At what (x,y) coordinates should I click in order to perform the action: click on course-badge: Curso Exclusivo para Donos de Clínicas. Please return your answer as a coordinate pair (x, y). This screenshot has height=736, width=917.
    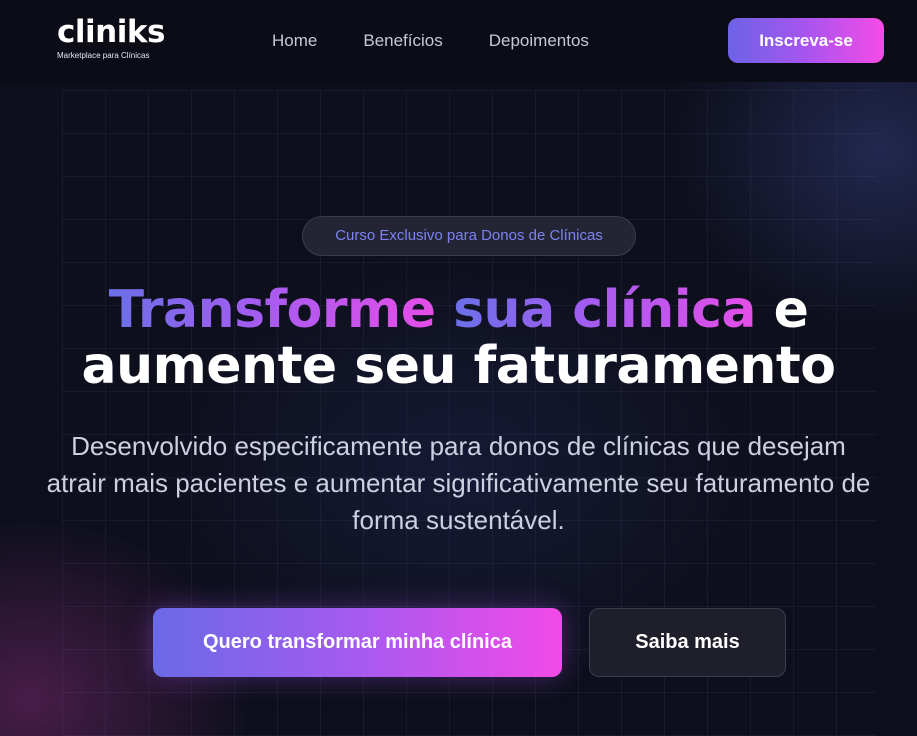
    Looking at the image, I should click on (469, 236).